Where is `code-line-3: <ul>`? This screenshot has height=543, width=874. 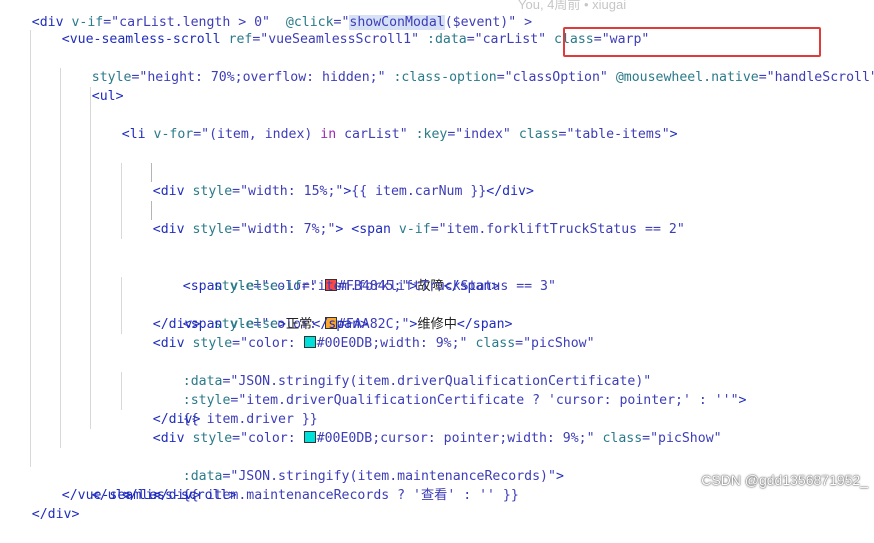
code-line-3: <ul> is located at coordinates (437, 76).